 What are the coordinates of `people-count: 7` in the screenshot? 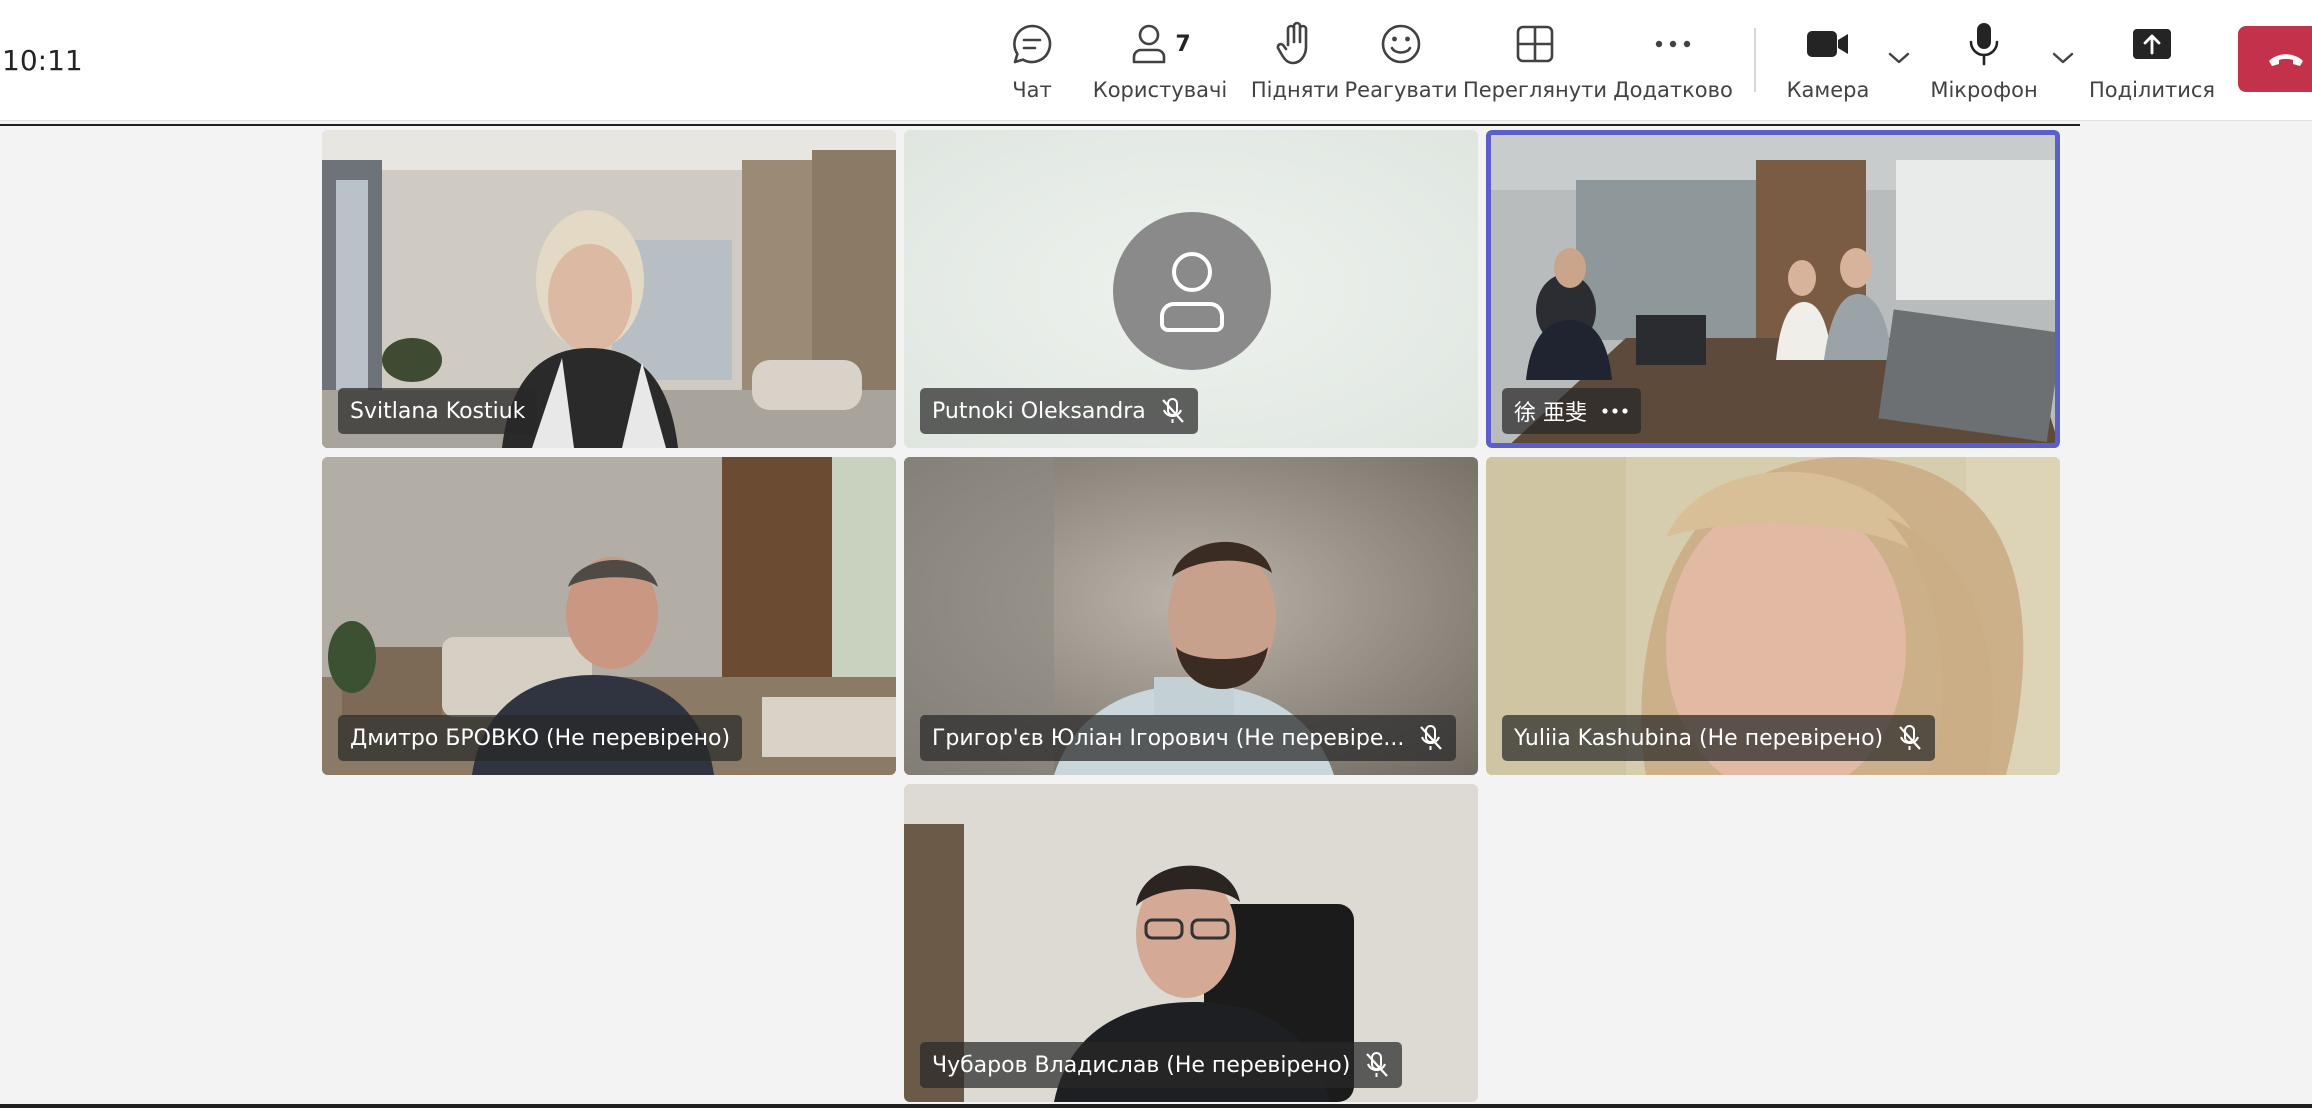 It's located at (1183, 44).